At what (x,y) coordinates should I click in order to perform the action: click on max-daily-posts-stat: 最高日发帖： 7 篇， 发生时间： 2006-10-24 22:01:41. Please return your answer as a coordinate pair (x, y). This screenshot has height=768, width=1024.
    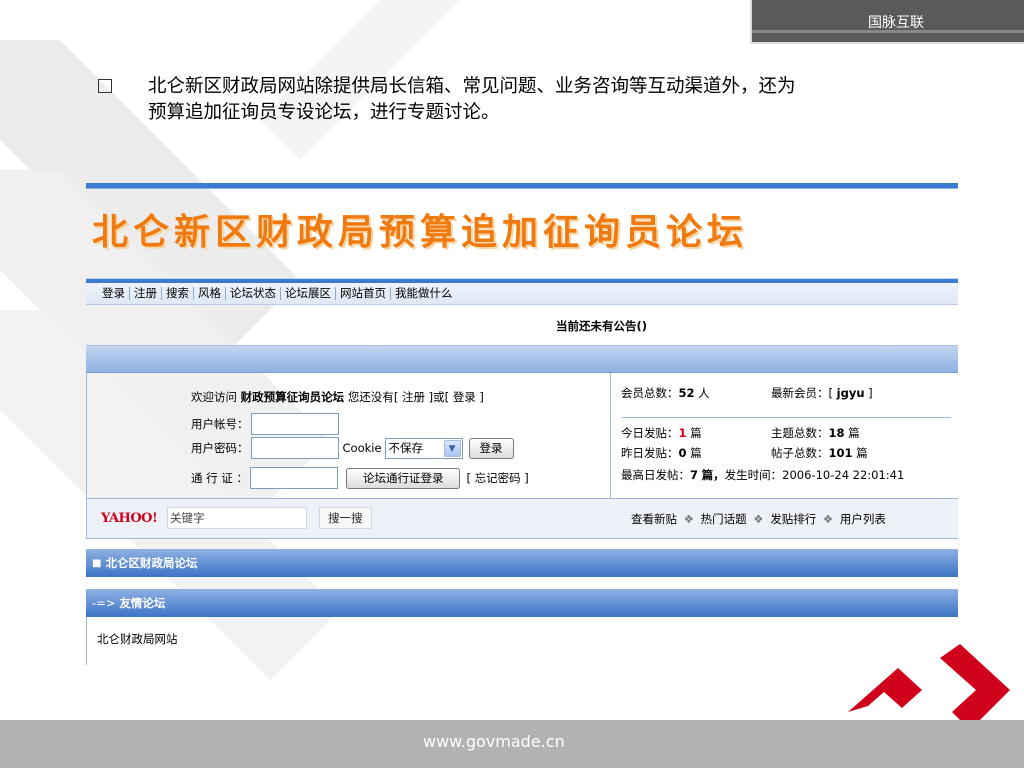
    Looking at the image, I should click on (762, 475).